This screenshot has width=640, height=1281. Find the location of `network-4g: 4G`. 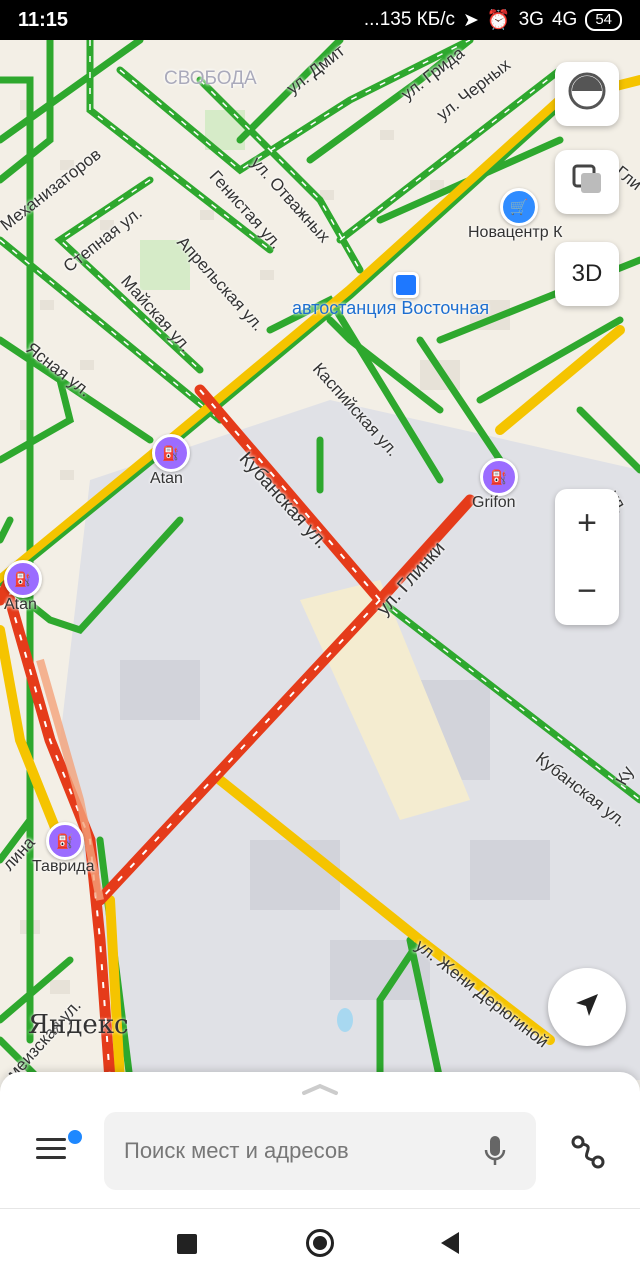

network-4g: 4G is located at coordinates (564, 19).